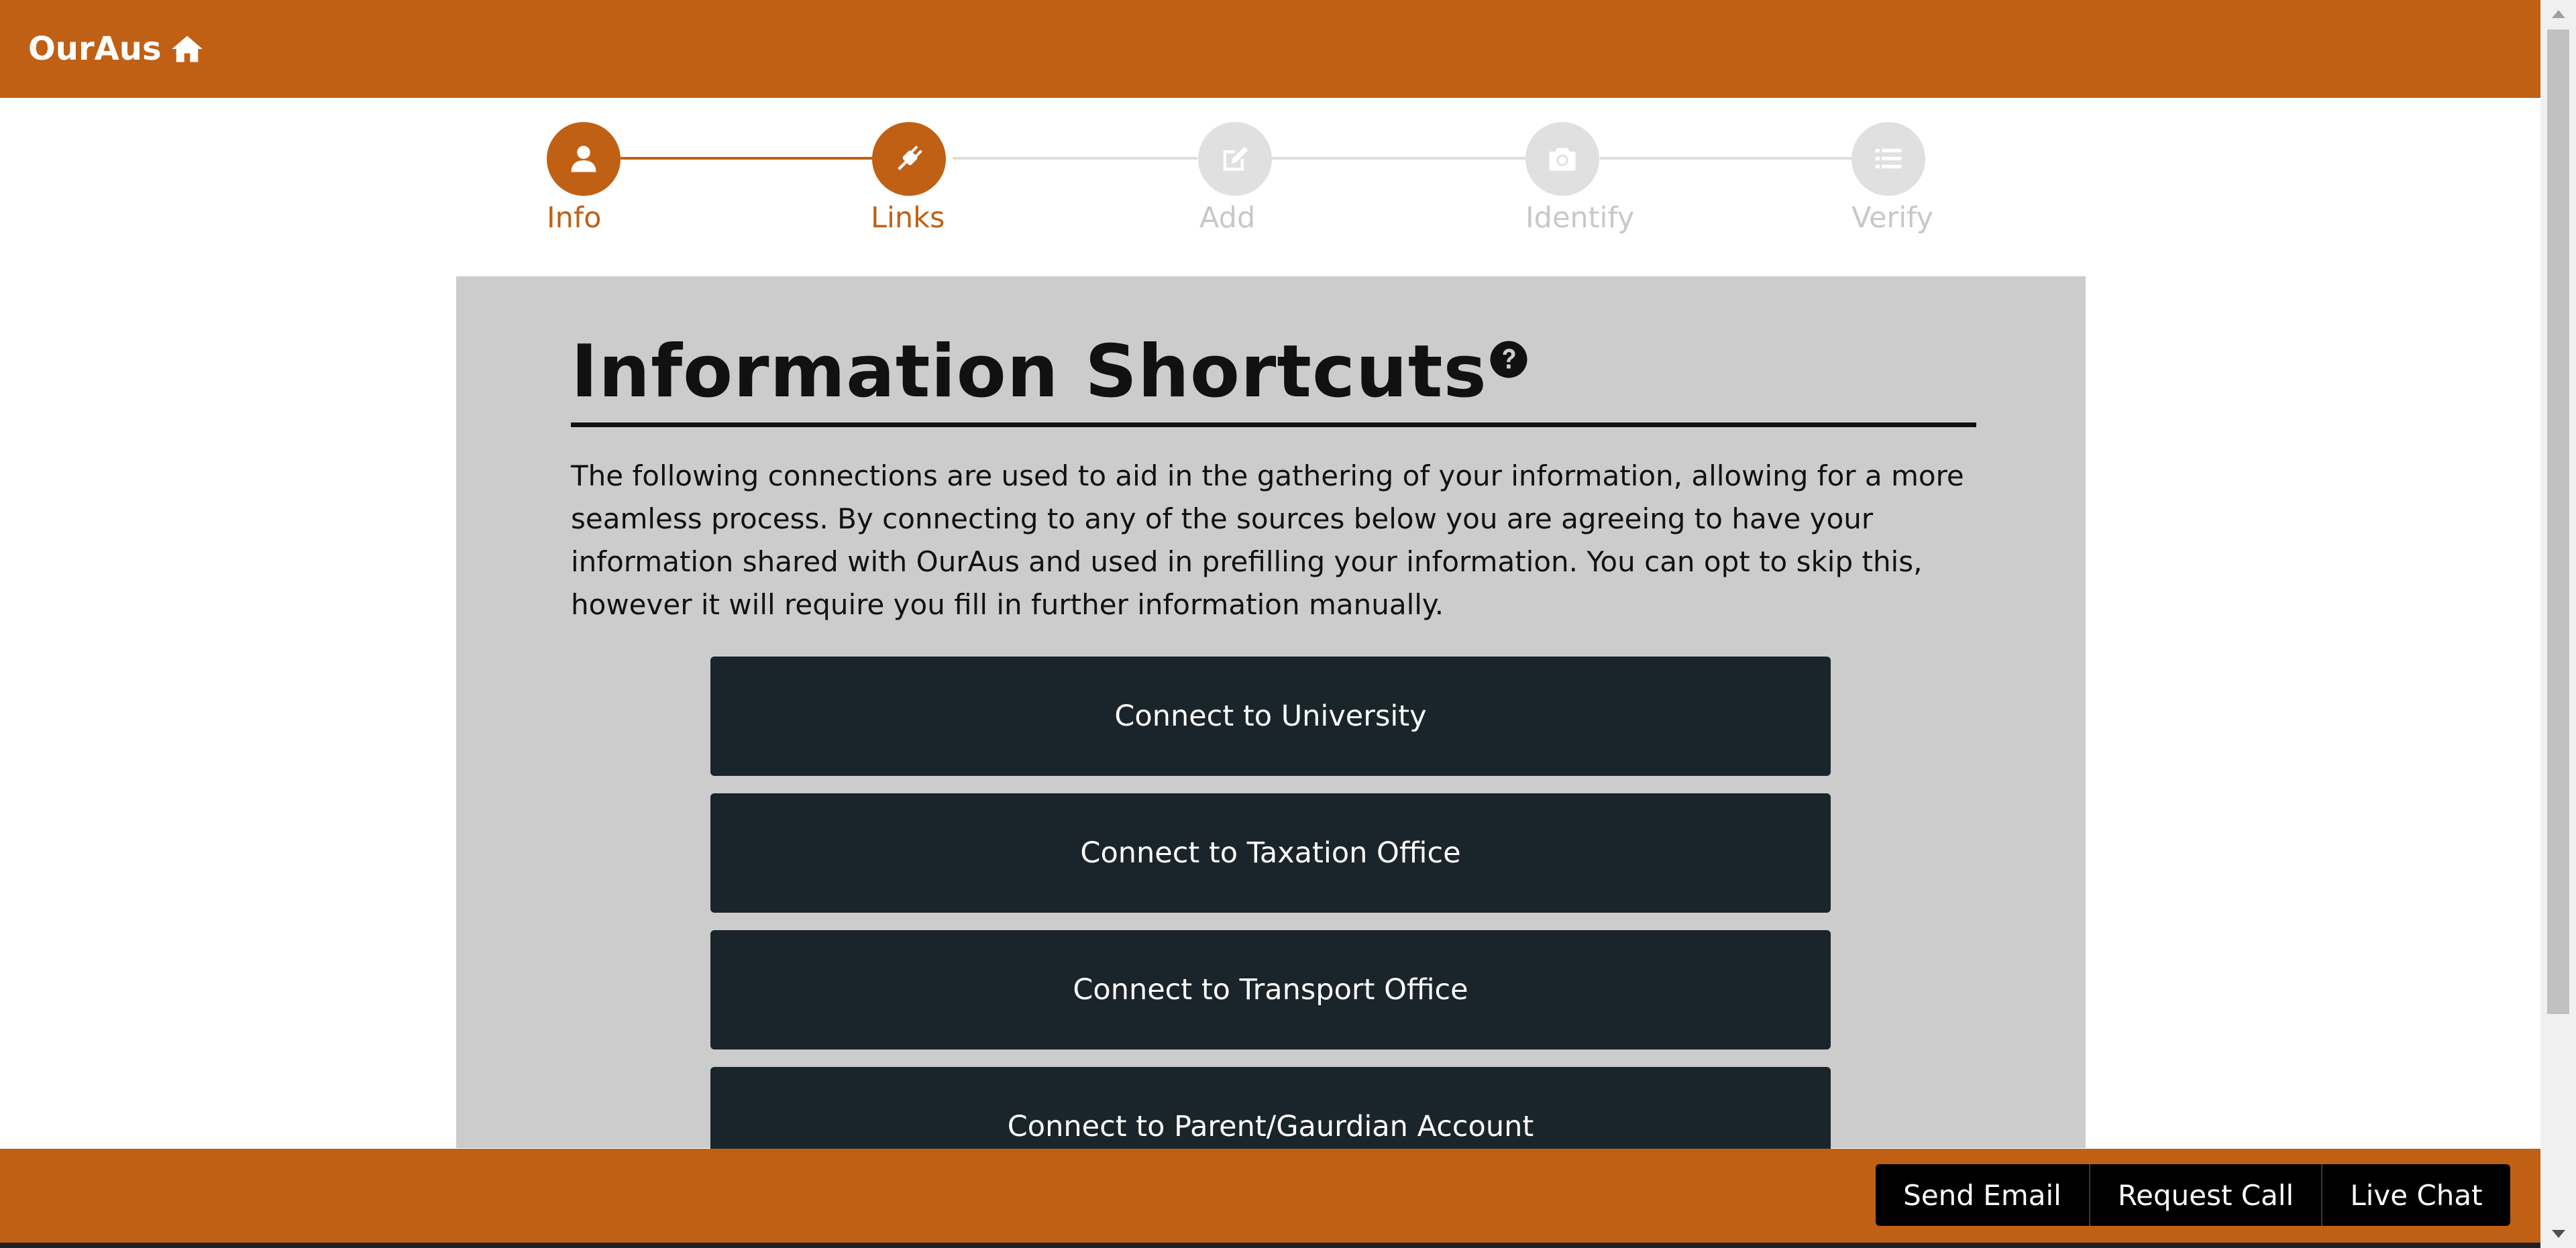 Image resolution: width=2576 pixels, height=1248 pixels. I want to click on request-call-button: Request Call, so click(2206, 1195).